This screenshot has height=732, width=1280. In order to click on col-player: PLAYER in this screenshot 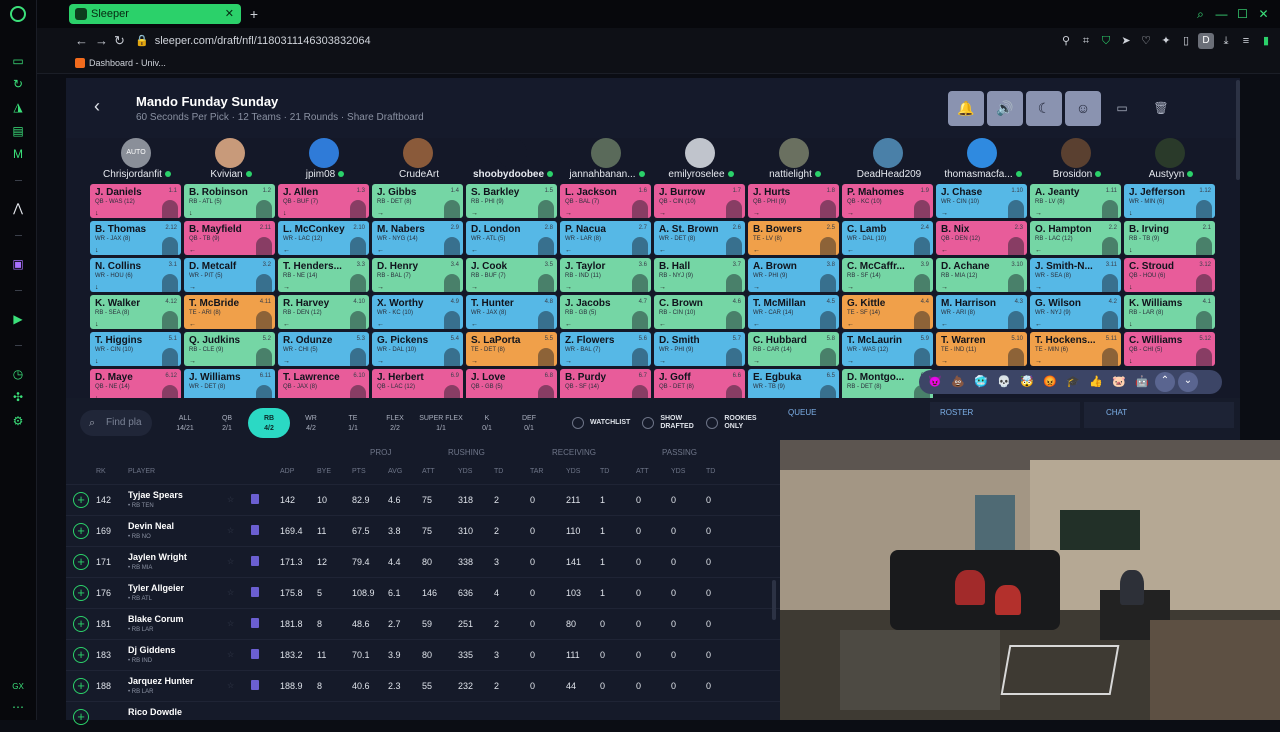, I will do `click(141, 471)`.